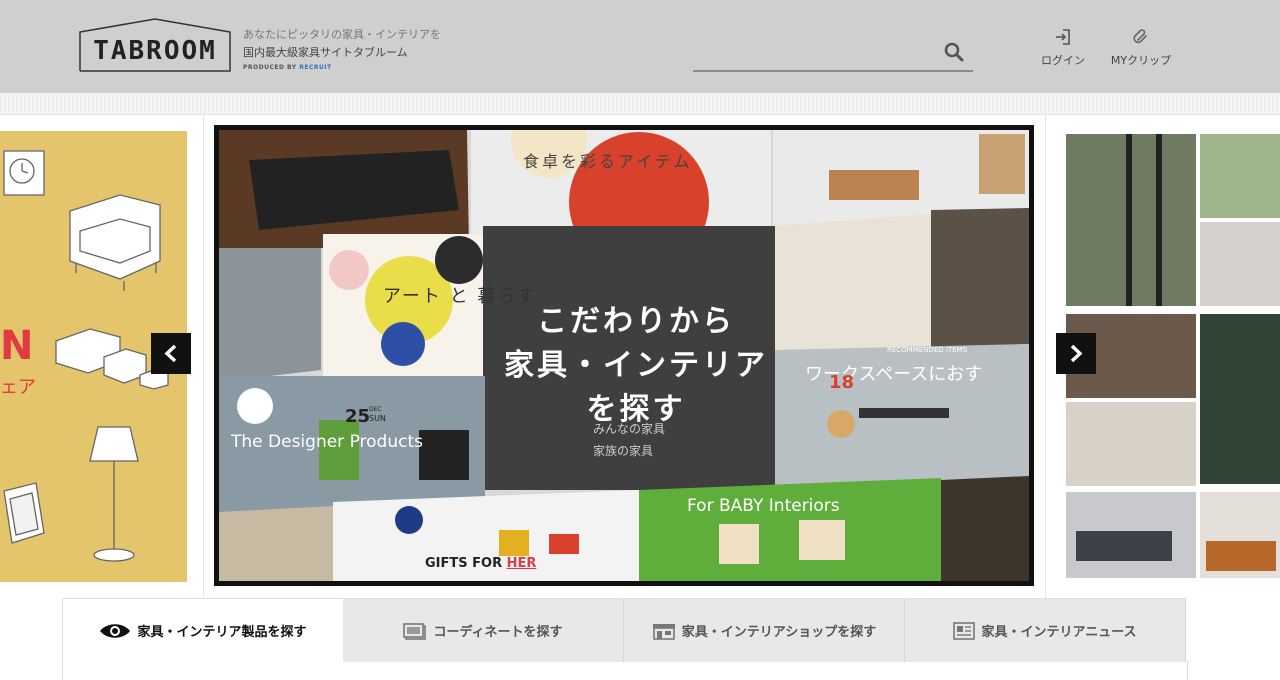 Image resolution: width=1280 pixels, height=680 pixels. What do you see at coordinates (115, 630) in the screenshot?
I see `eye-icon` at bounding box center [115, 630].